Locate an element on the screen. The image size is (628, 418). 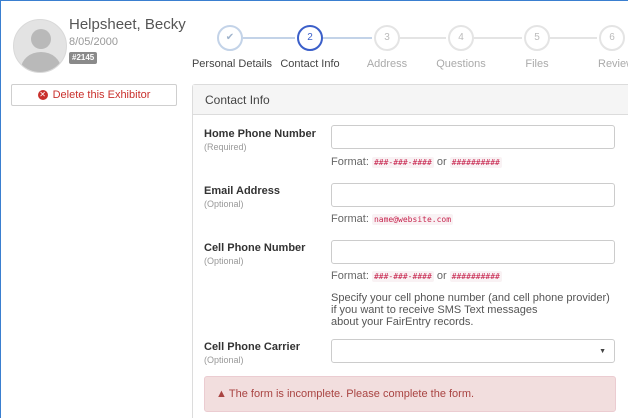
home-phone-format: Format: ###-###-#### or ########## is located at coordinates (416, 162).